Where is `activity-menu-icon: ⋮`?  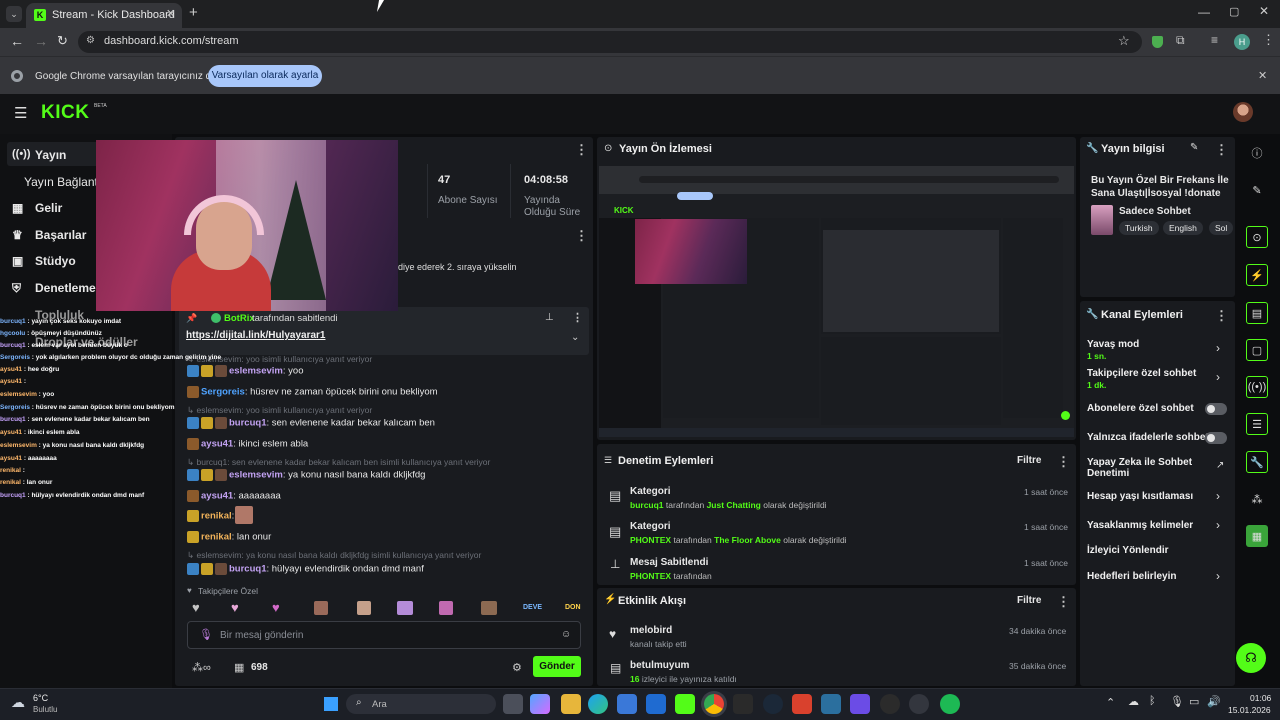
activity-menu-icon: ⋮ is located at coordinates (1063, 602).